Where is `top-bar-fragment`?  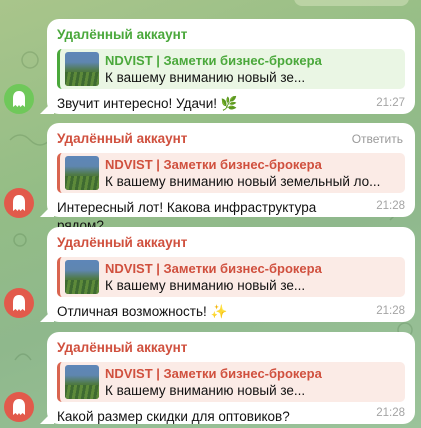 top-bar-fragment is located at coordinates (351, 3).